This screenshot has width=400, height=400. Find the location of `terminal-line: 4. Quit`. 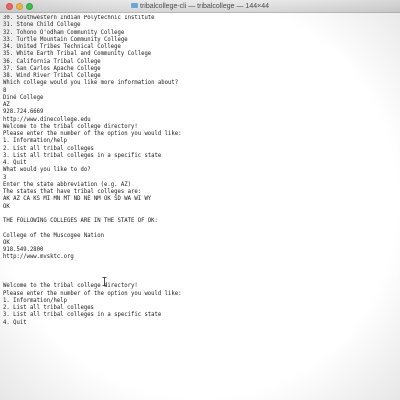

terminal-line: 4. Quit is located at coordinates (15, 322).